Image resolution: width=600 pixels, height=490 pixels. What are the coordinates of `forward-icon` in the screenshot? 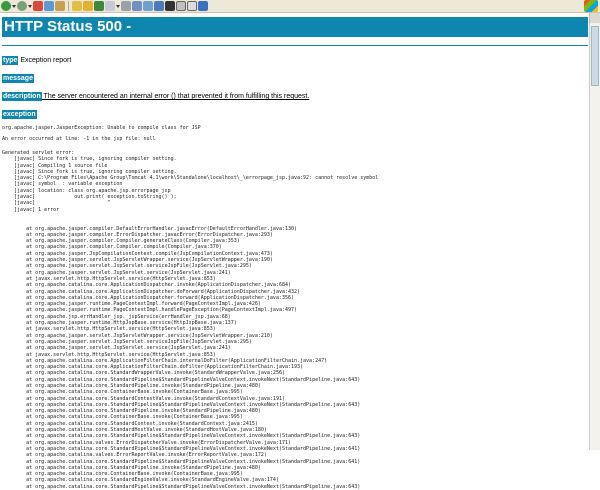 It's located at (22, 6).